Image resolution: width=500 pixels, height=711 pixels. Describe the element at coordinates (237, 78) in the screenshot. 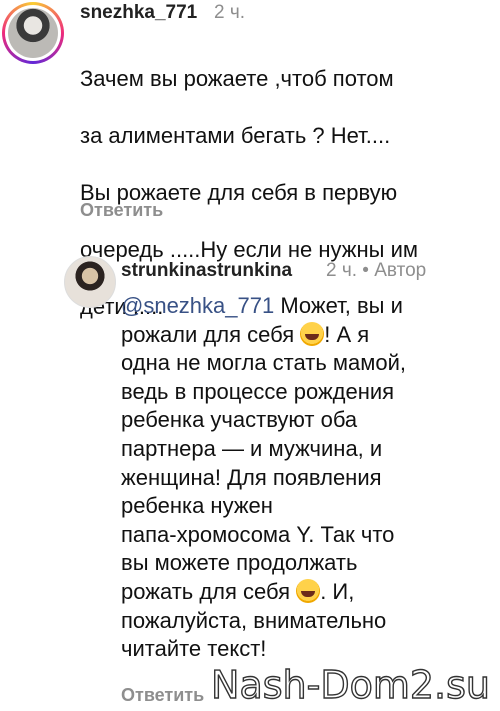

I see `comment-line: Зачем вы рожаете ,чтоб потом` at that location.